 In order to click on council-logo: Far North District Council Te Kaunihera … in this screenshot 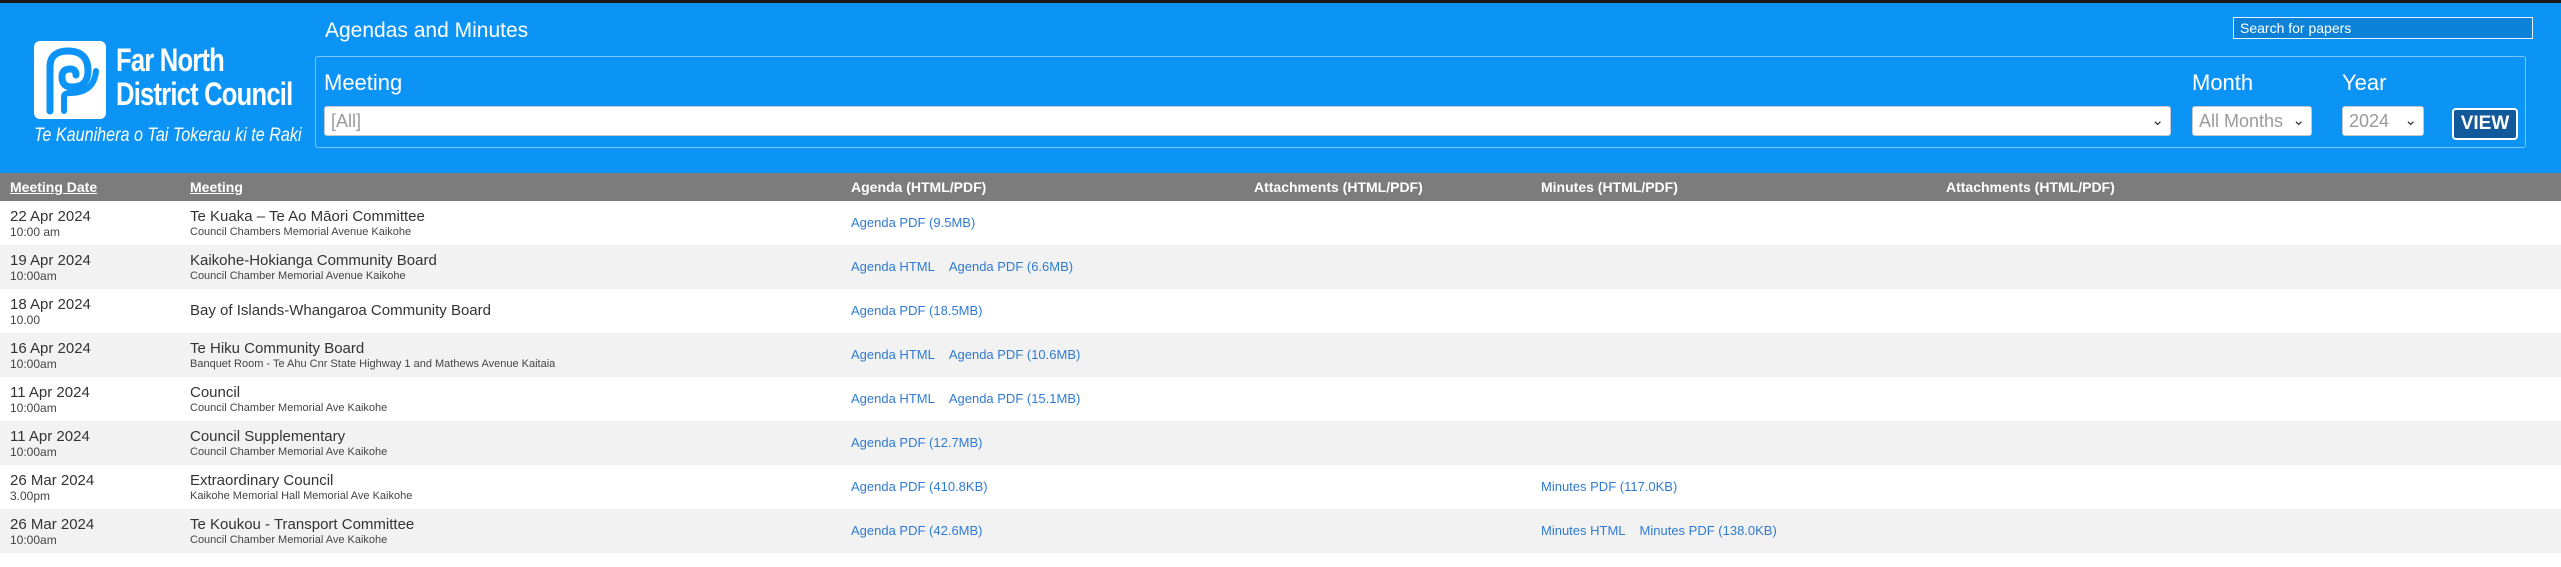, I will do `click(168, 94)`.